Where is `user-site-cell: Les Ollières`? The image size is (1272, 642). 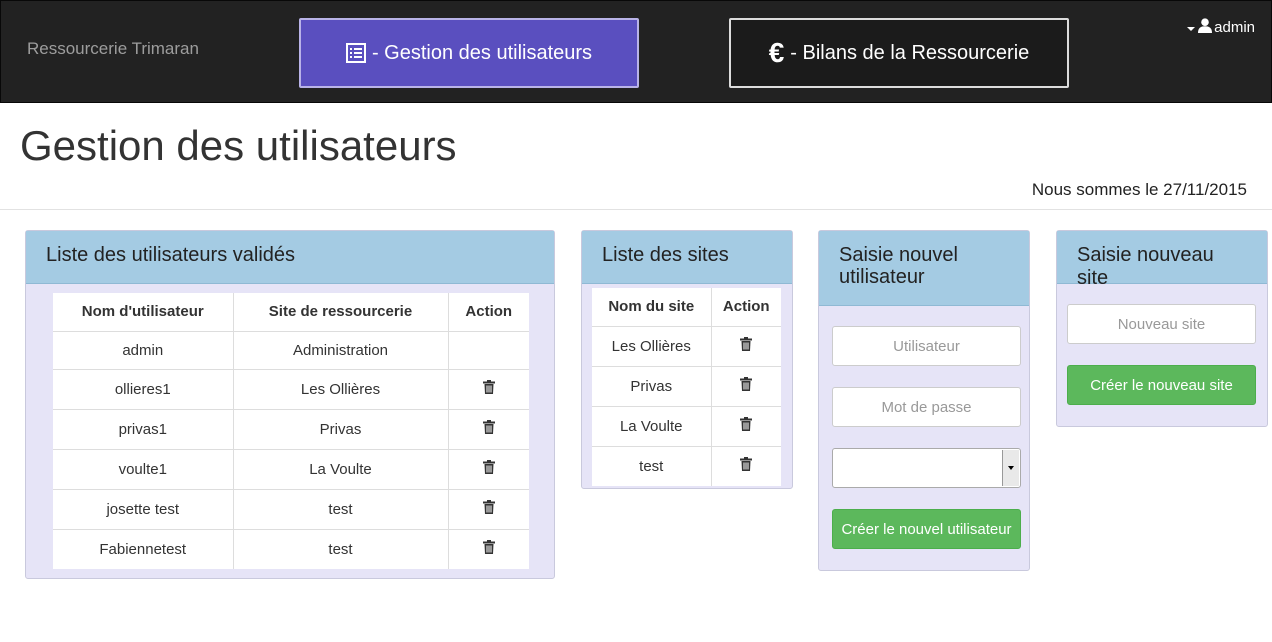
user-site-cell: Les Ollières is located at coordinates (341, 388).